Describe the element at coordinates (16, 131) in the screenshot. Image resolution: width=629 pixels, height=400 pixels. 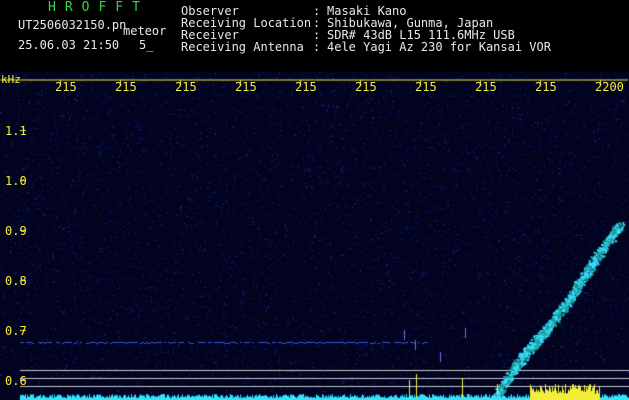
I see `y-tick-label: 1.1` at that location.